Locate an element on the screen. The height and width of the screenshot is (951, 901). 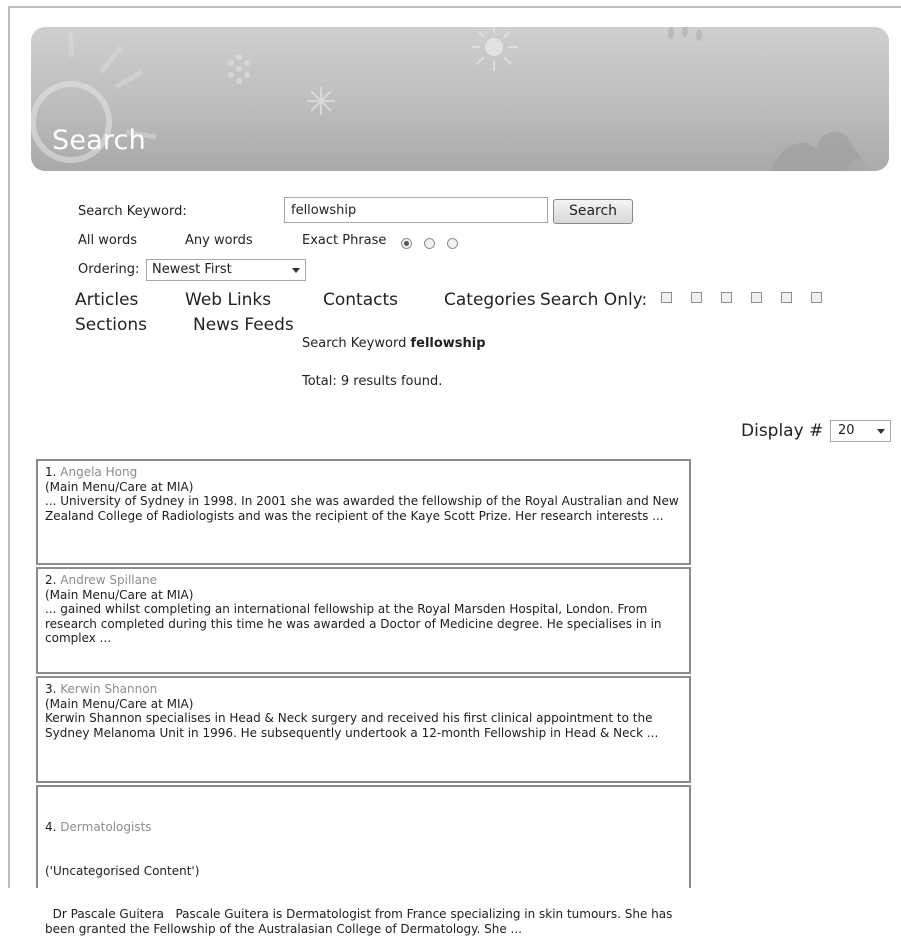
area-contacts: Contacts is located at coordinates (360, 300).